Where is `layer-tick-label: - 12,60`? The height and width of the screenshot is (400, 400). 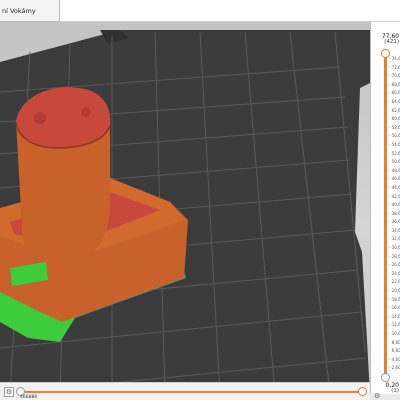 layer-tick-label: - 12,60 is located at coordinates (394, 325).